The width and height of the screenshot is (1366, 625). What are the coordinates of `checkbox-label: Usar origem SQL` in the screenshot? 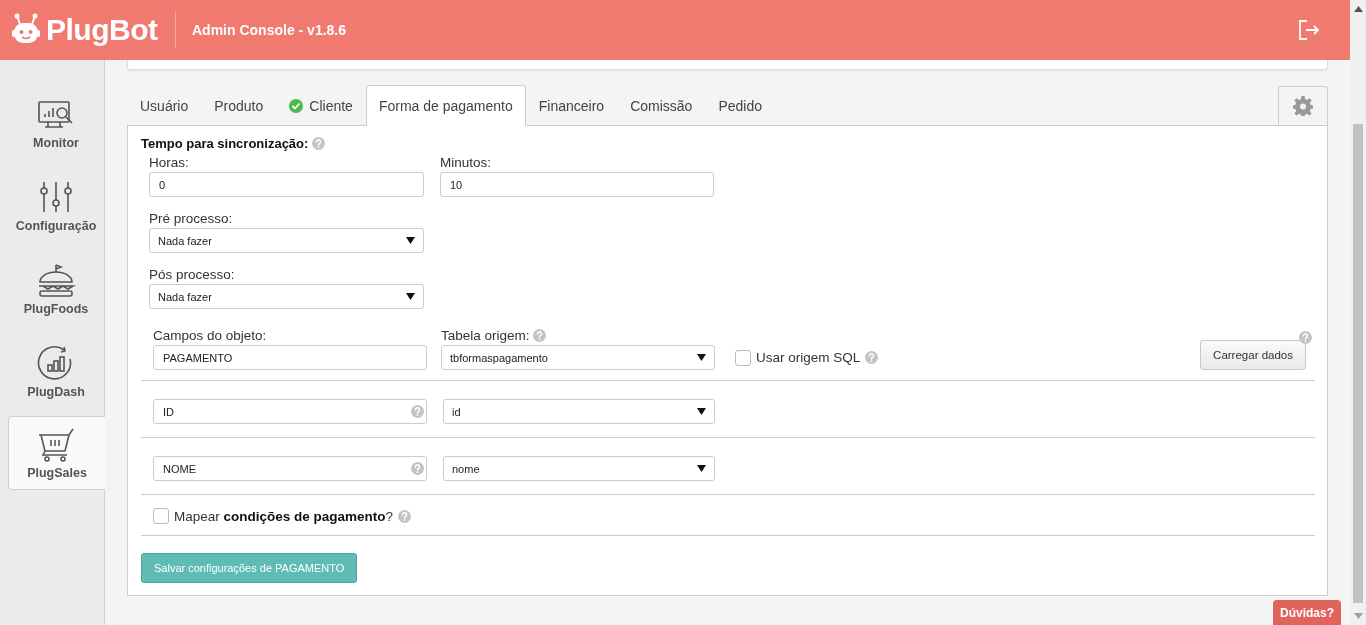 It's located at (808, 357).